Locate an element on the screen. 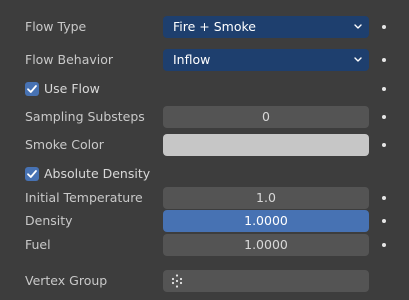  density-field: 1.0000 is located at coordinates (266, 221).